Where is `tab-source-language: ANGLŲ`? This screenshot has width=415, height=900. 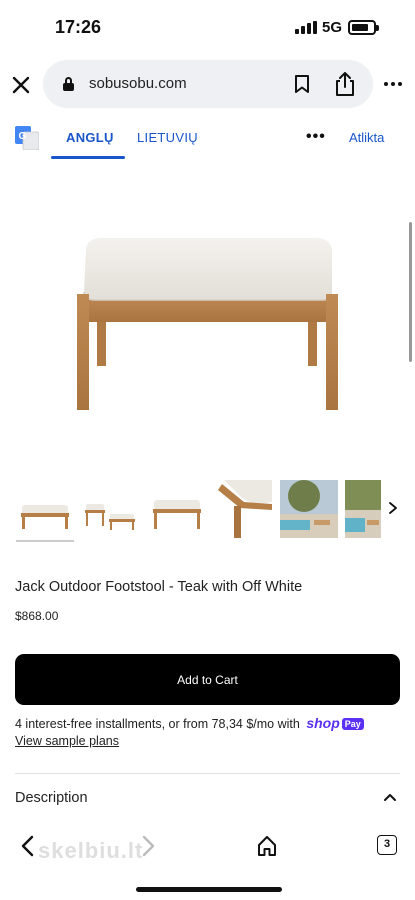
tab-source-language: ANGLŲ is located at coordinates (90, 137).